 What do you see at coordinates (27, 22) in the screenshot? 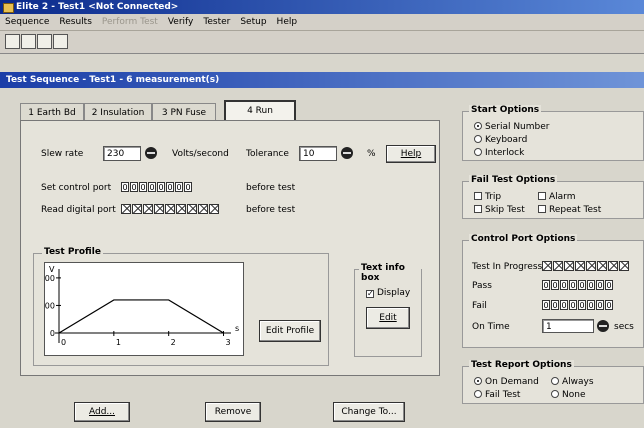
I see `menu-sequence: Sequence` at bounding box center [27, 22].